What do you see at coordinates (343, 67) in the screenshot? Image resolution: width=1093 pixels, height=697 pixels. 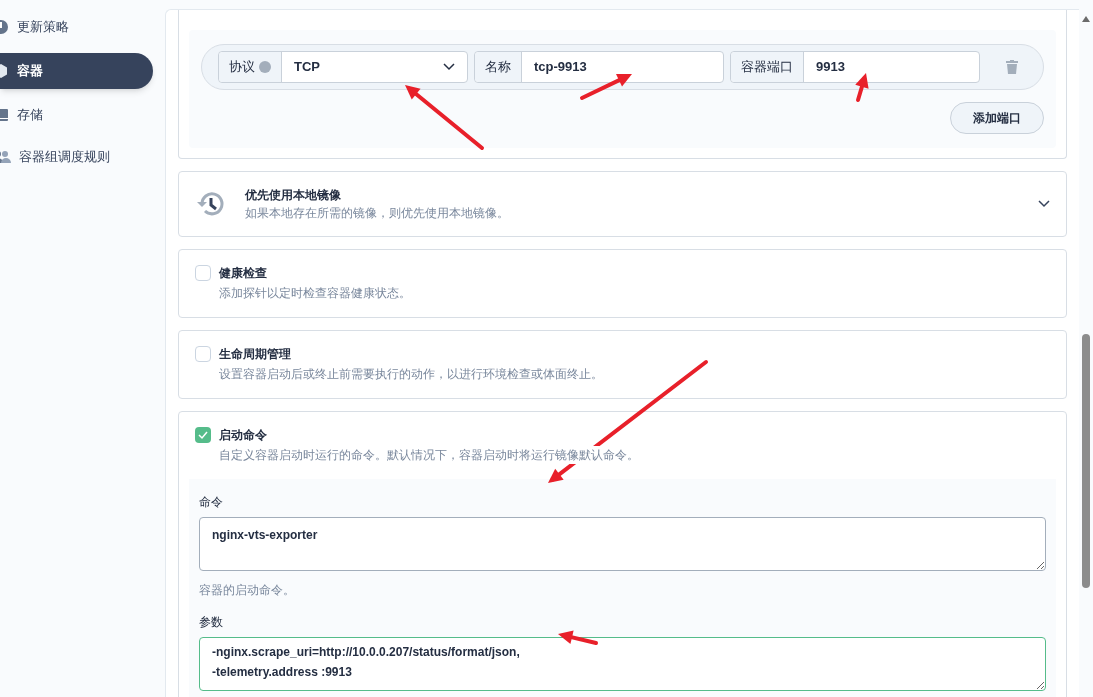 I see `protocol-select: 协议 TCP` at bounding box center [343, 67].